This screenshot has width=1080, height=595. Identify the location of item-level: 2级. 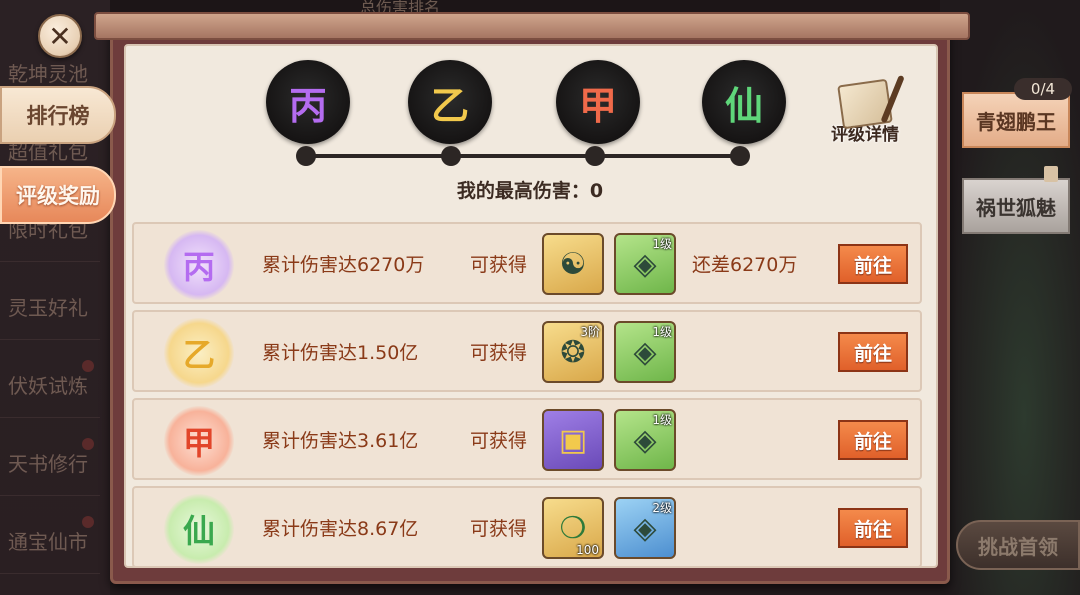
(662, 508).